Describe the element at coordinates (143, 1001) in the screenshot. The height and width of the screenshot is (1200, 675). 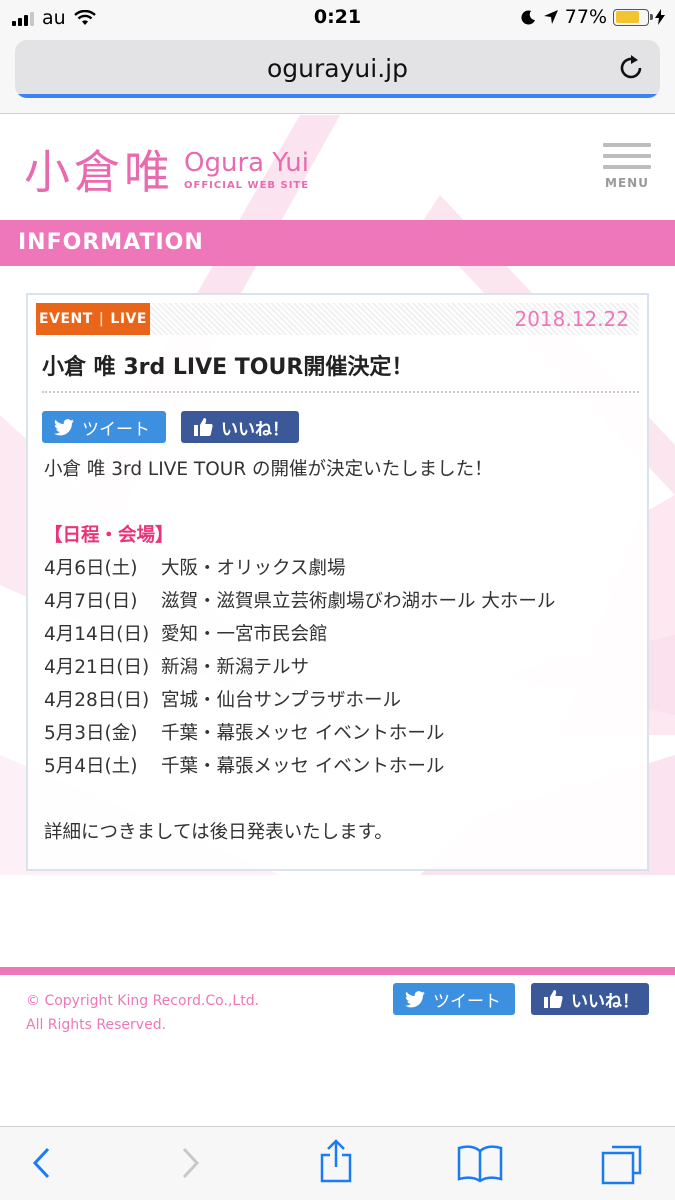
I see `copyright-line-1: © Copyright King Record.Co.,Ltd.` at that location.